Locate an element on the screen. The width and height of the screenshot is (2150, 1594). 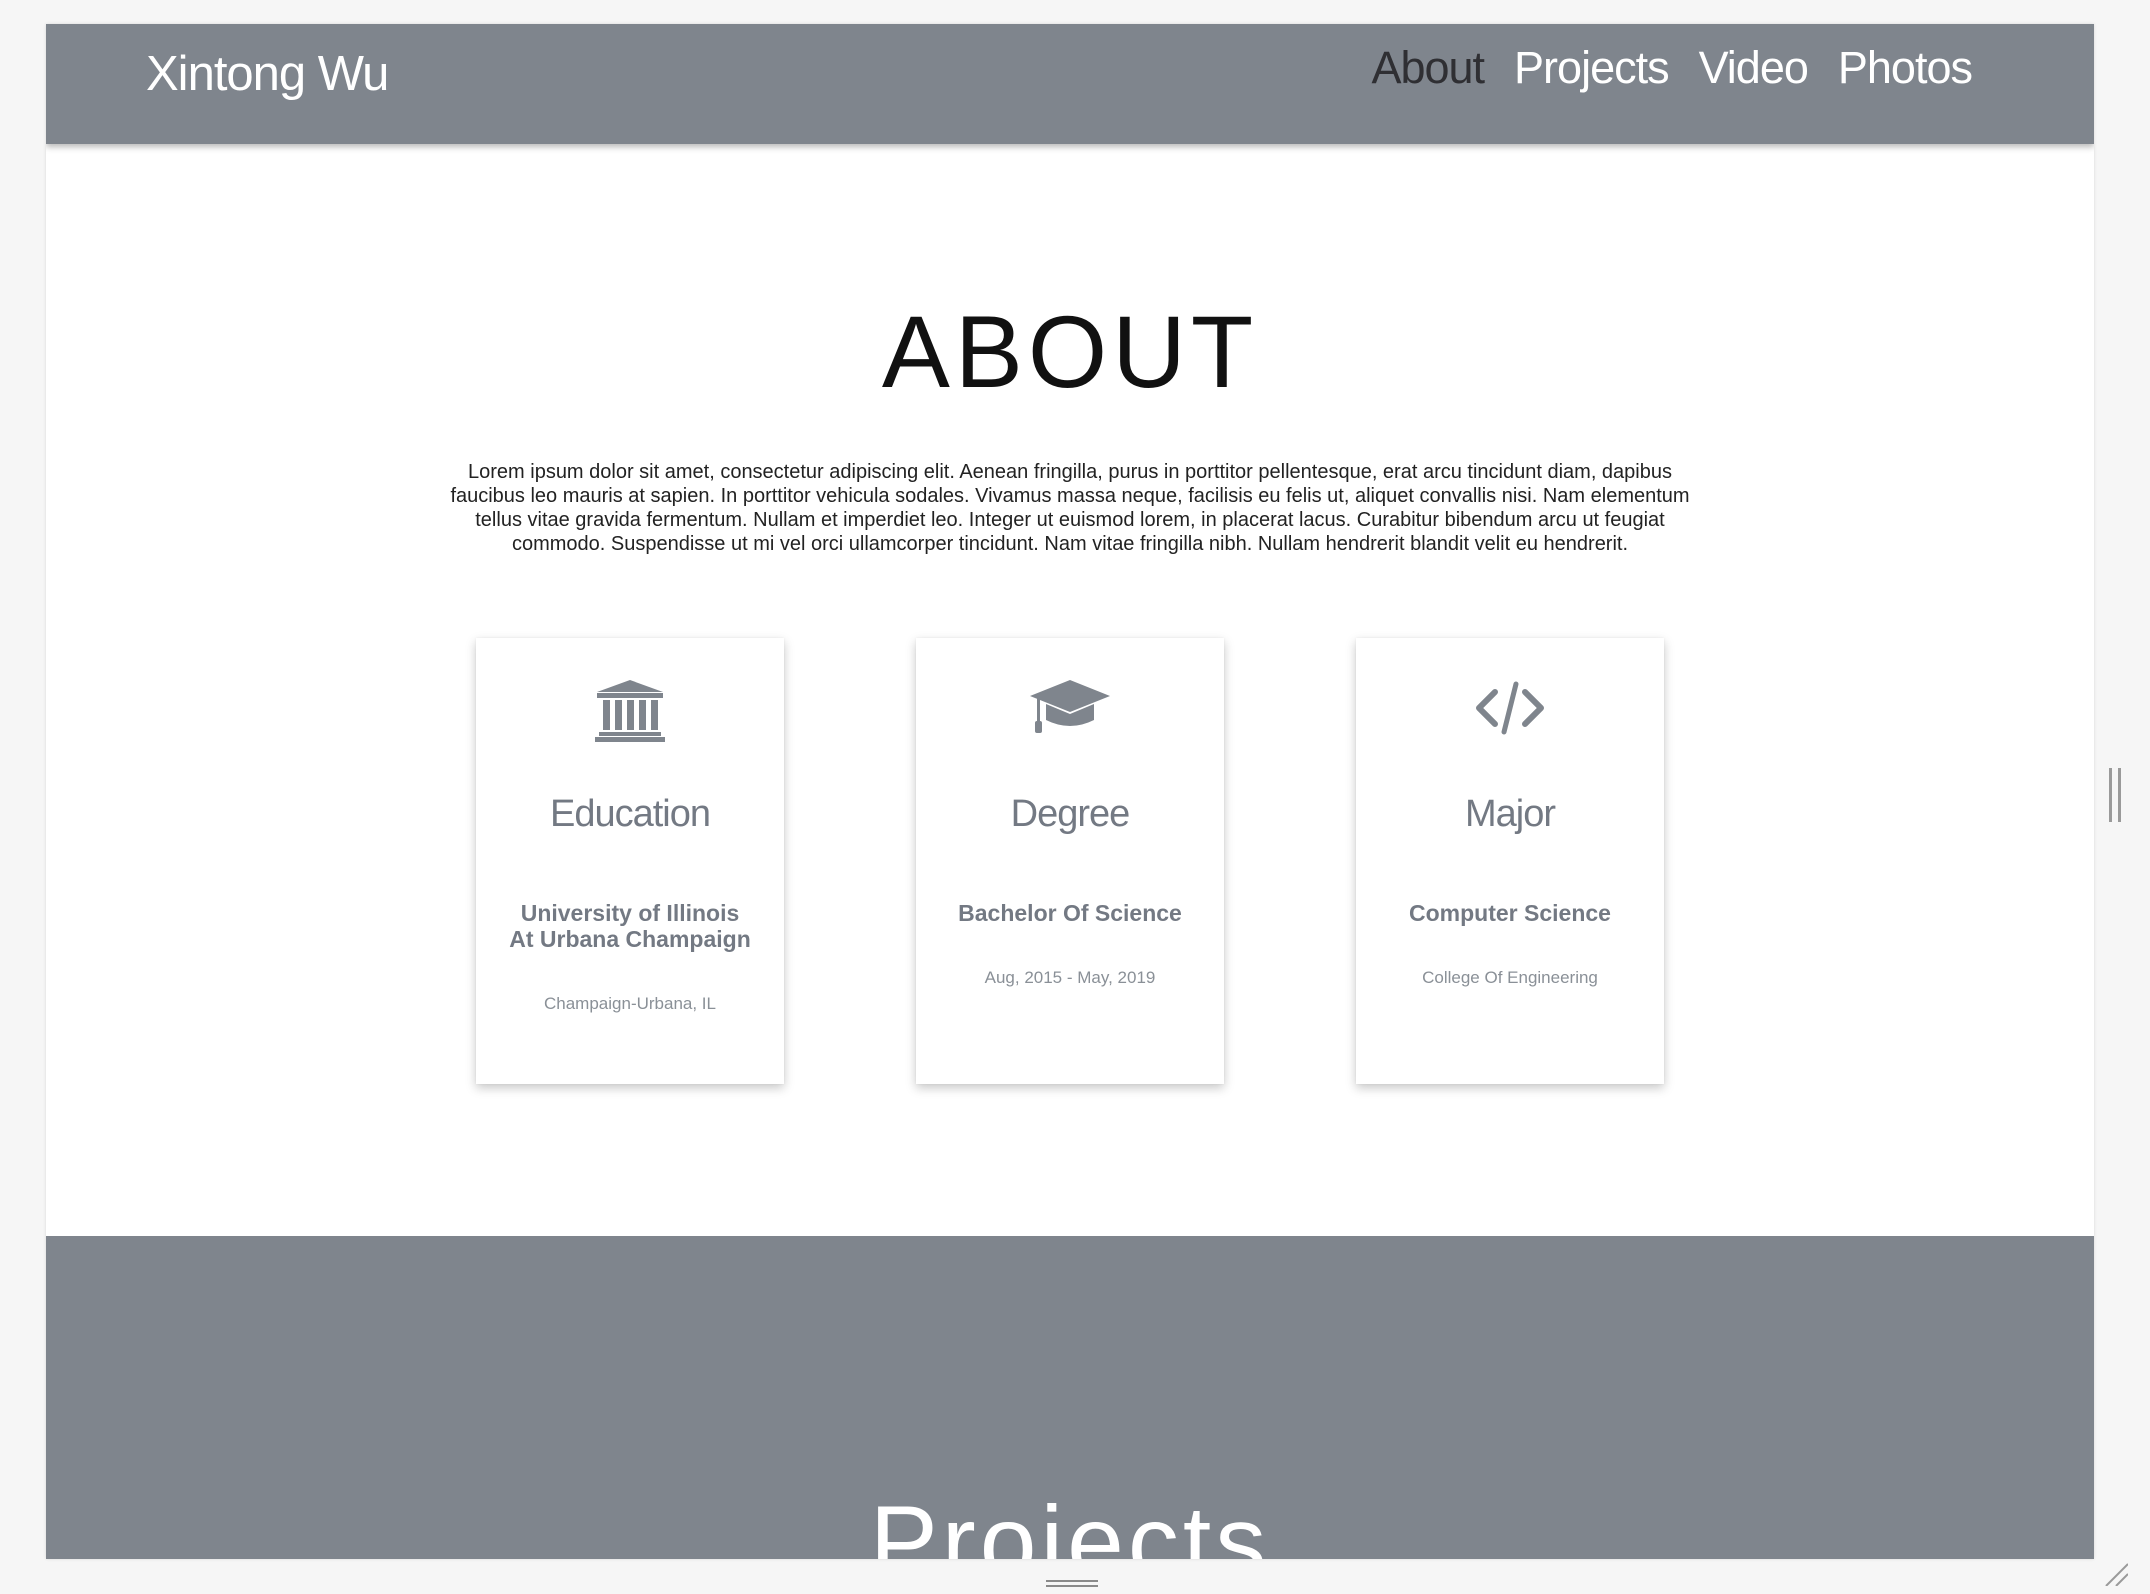
projects-title: Projects is located at coordinates (1070, 1522).